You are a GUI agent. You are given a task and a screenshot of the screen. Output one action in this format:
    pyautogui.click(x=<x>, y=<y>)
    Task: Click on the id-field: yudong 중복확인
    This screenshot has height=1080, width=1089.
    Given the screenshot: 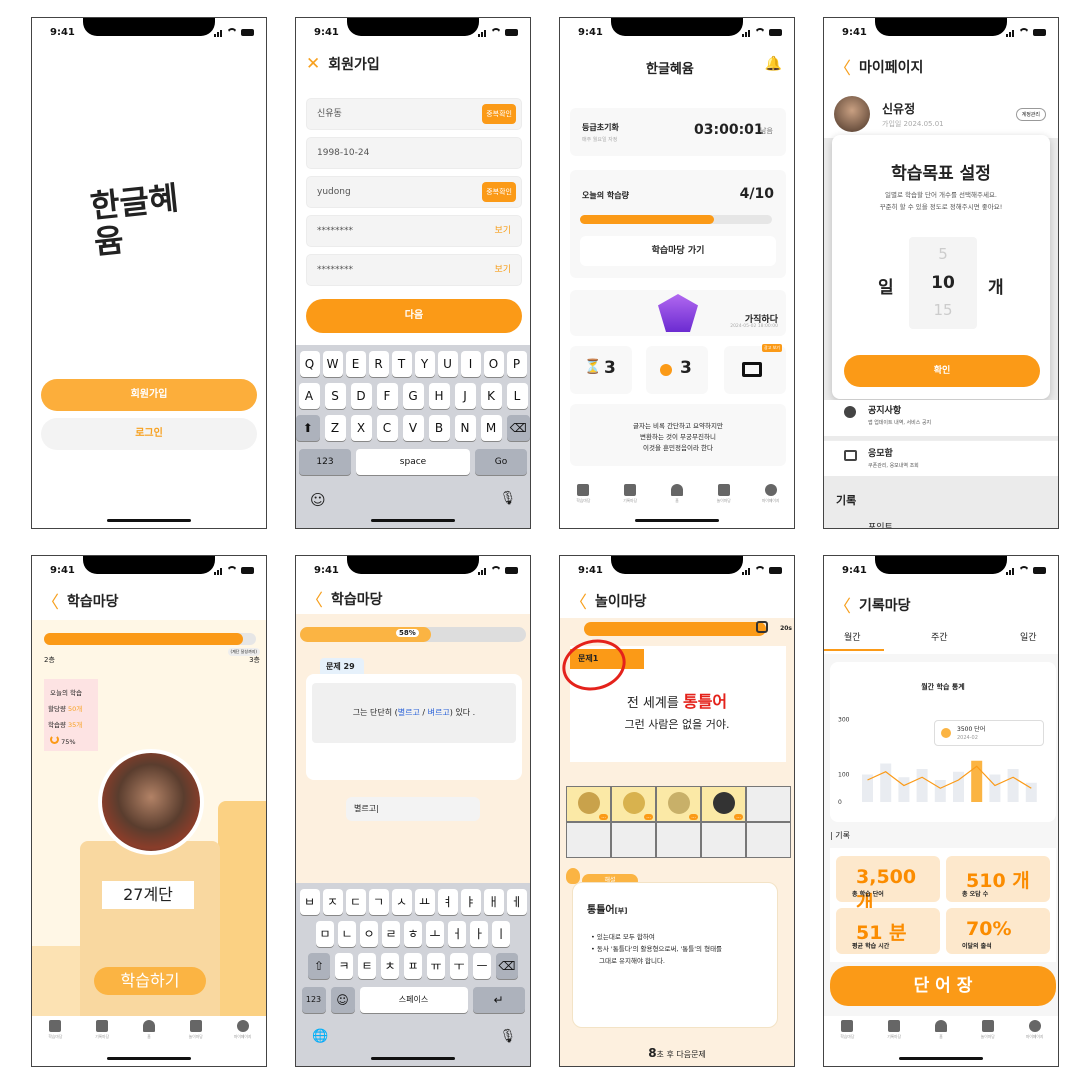 What is the action you would take?
    pyautogui.click(x=414, y=192)
    